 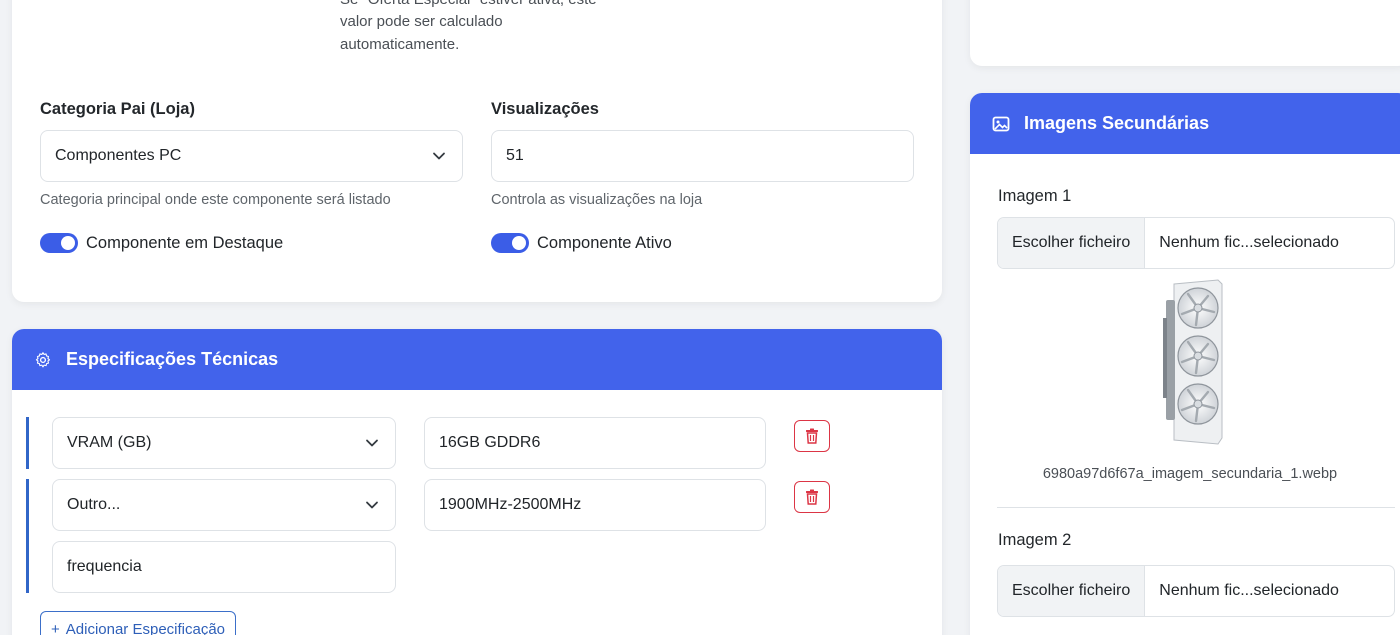 I want to click on offer-hint-line-3: automaticamente., so click(x=400, y=44).